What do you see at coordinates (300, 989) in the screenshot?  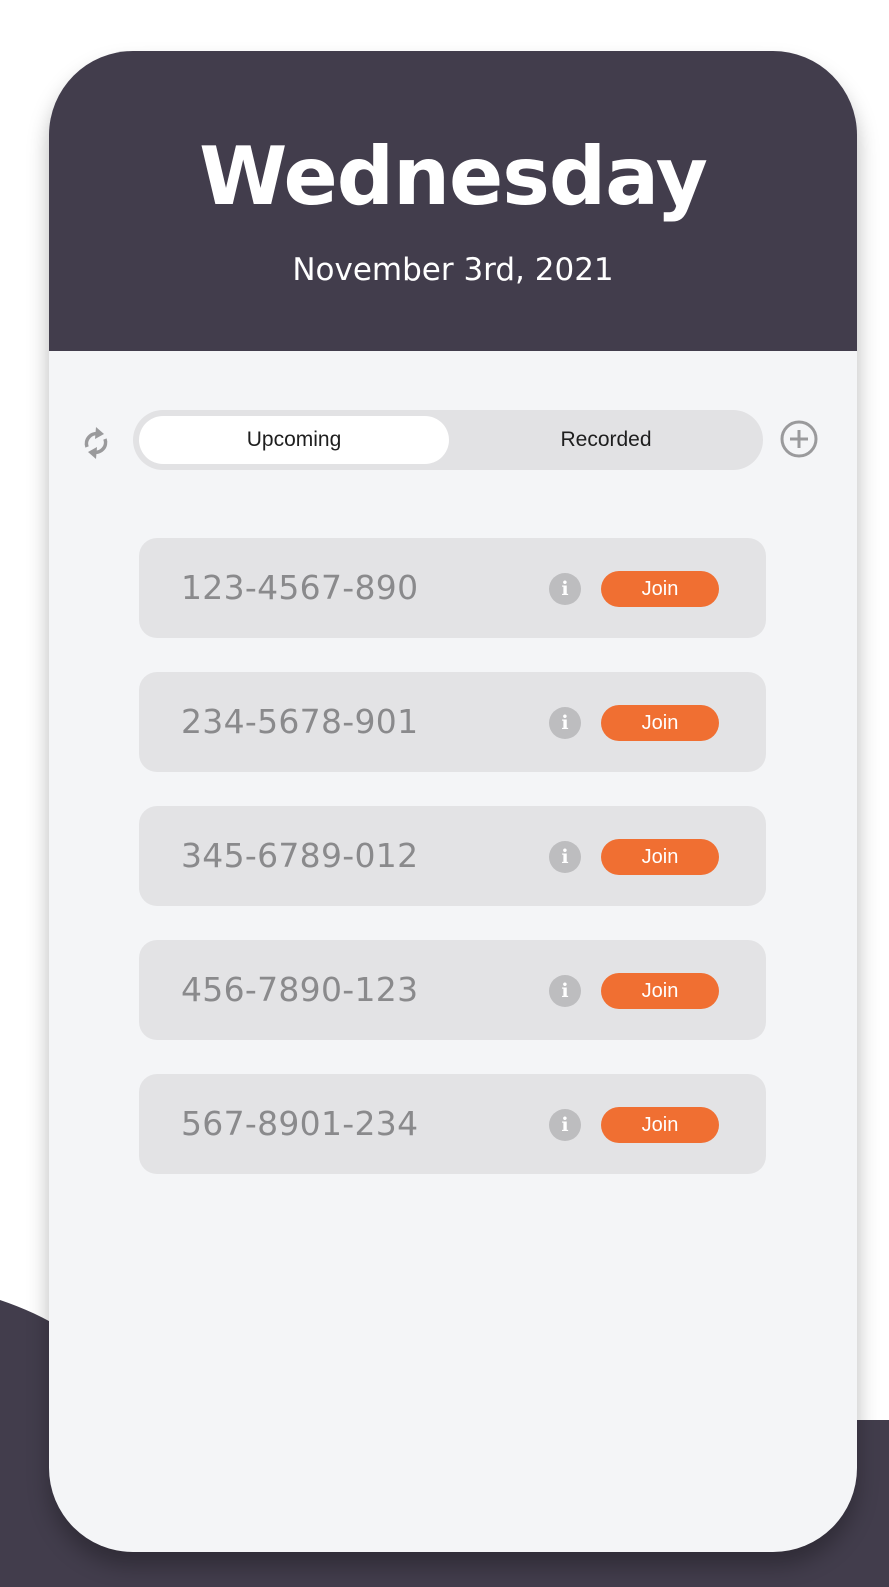 I see `meeting-id: 456-7890-123` at bounding box center [300, 989].